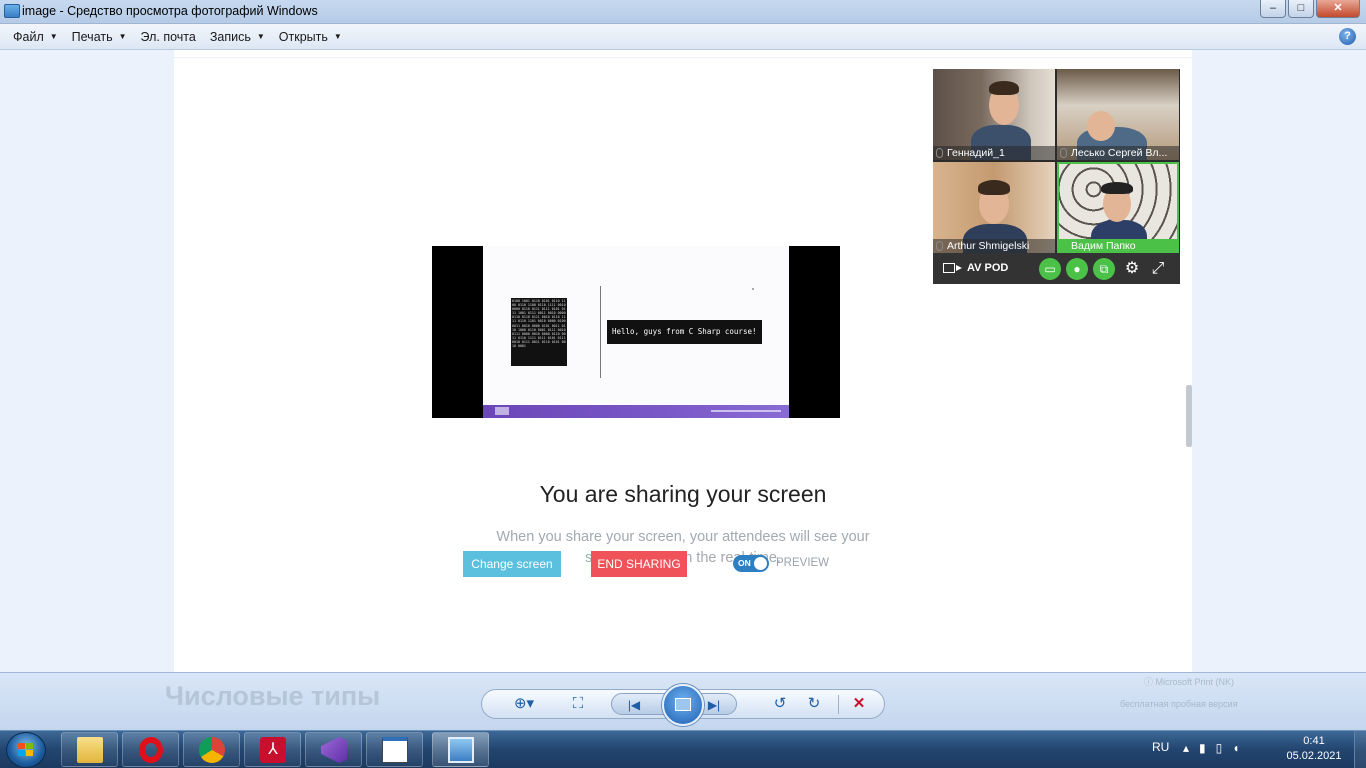  Describe the element at coordinates (1189, 682) in the screenshot. I see `background-ghost-text: ⓘ Microsoft Print (NK)` at that location.